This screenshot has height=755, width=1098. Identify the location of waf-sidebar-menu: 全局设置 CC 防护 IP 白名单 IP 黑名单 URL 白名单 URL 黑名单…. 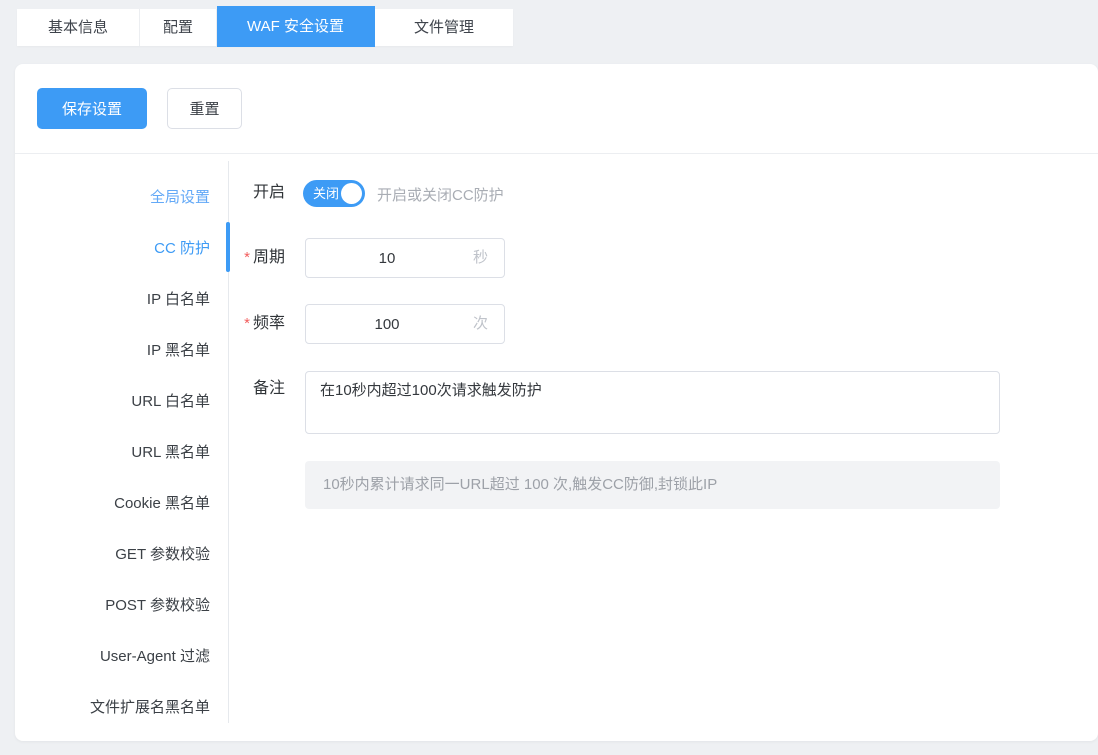
(121, 452).